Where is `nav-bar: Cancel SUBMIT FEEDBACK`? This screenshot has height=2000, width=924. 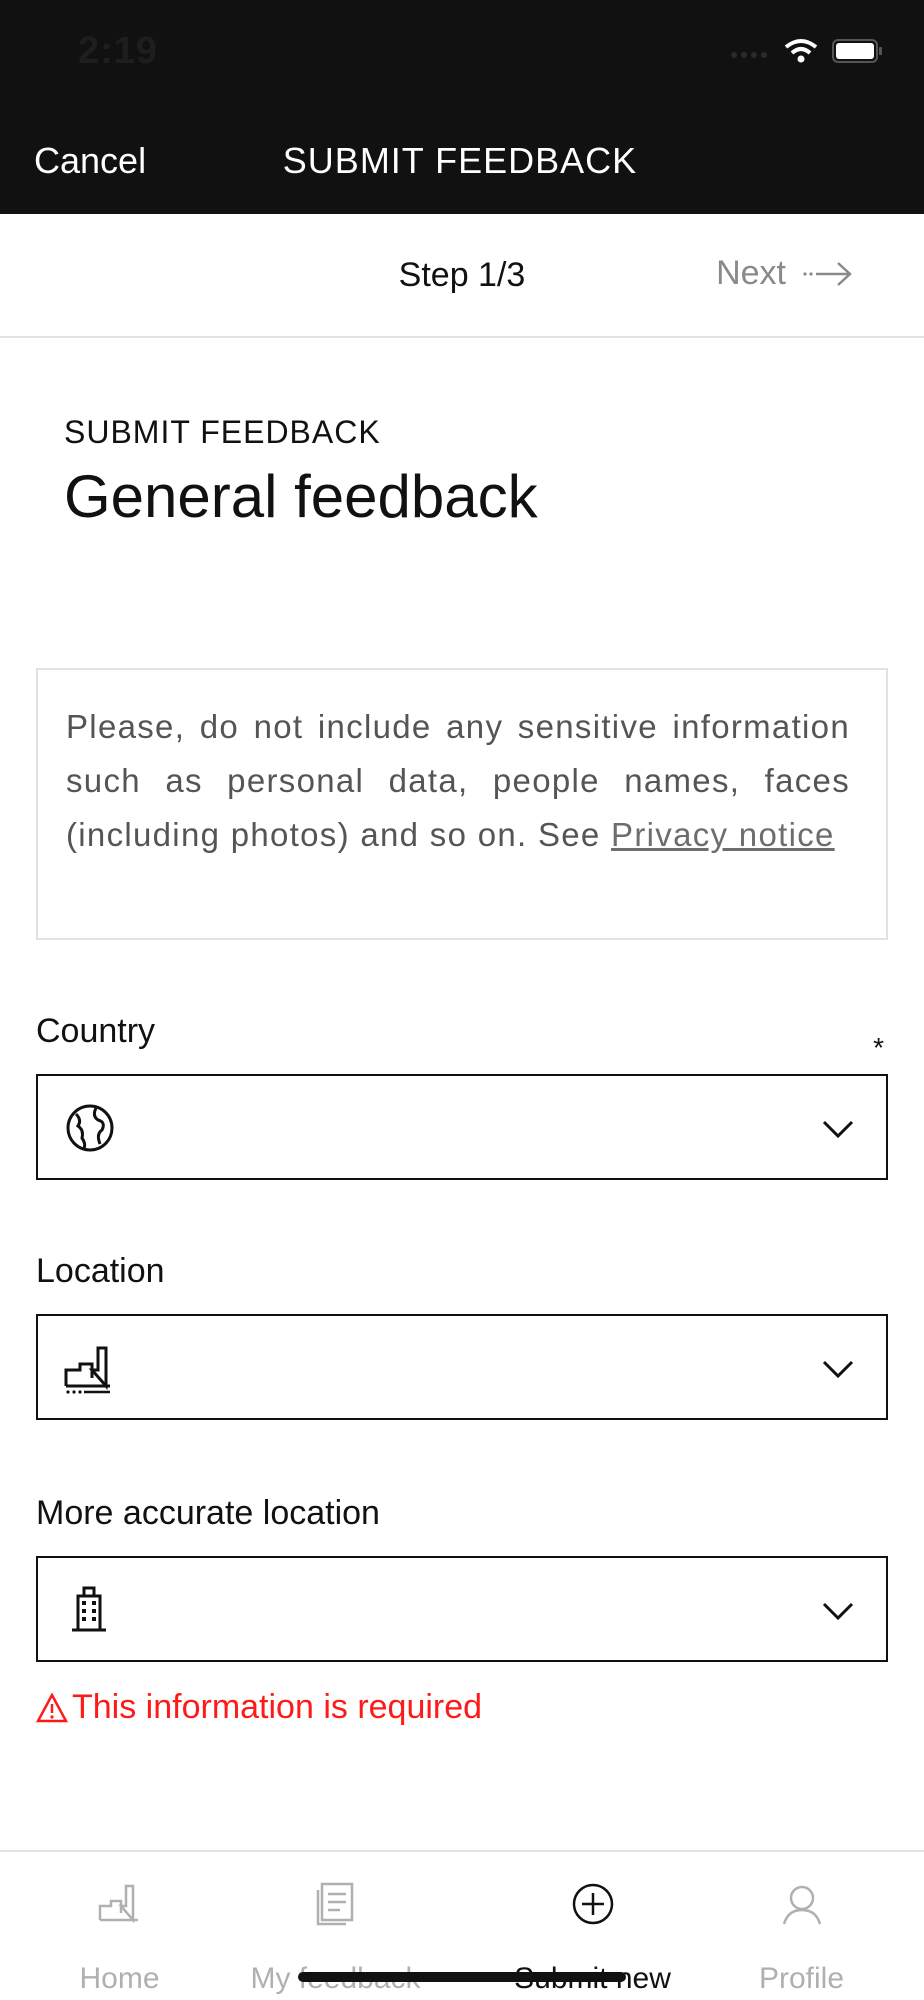 nav-bar: Cancel SUBMIT FEEDBACK is located at coordinates (462, 162).